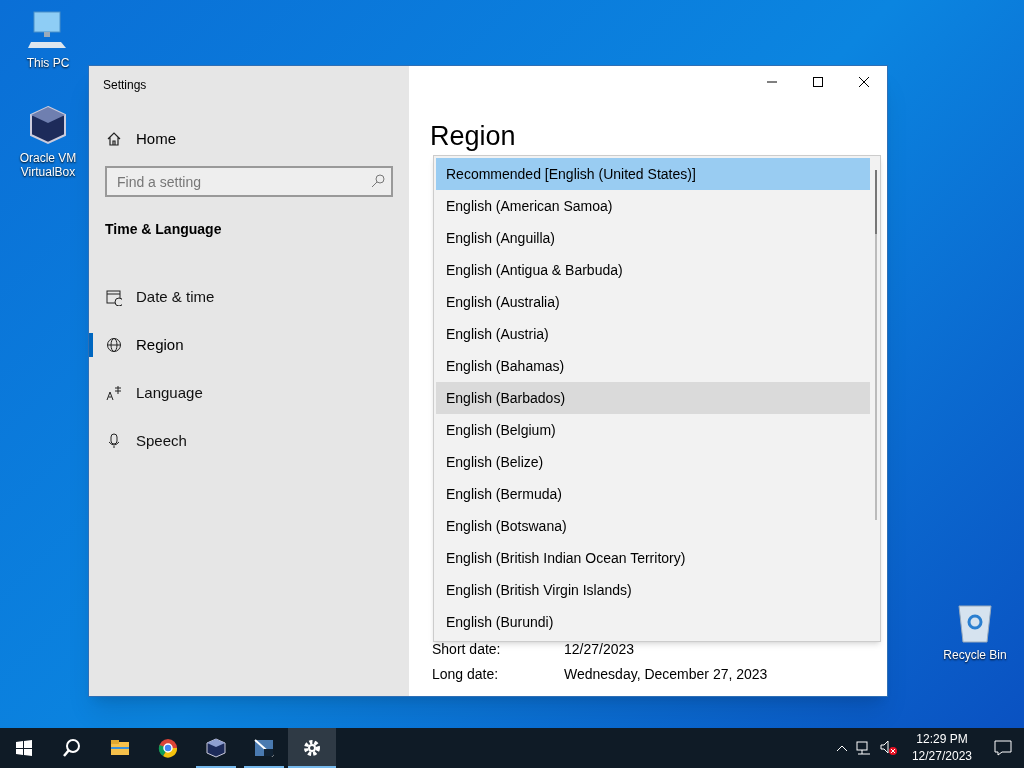  What do you see at coordinates (473, 136) in the screenshot?
I see `page-title: Region` at bounding box center [473, 136].